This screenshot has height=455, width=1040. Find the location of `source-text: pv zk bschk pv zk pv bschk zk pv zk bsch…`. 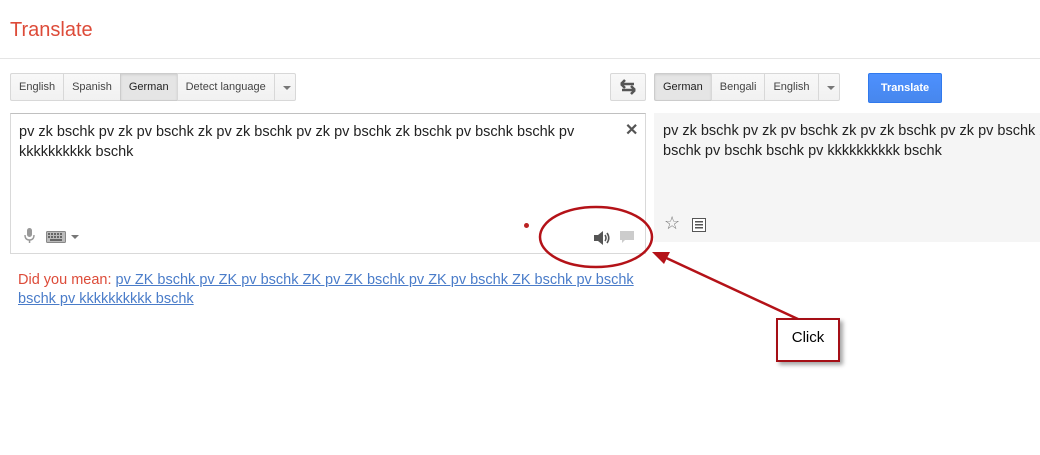

source-text: pv zk bschk pv zk pv bschk zk pv zk bsch… is located at coordinates (314, 142).